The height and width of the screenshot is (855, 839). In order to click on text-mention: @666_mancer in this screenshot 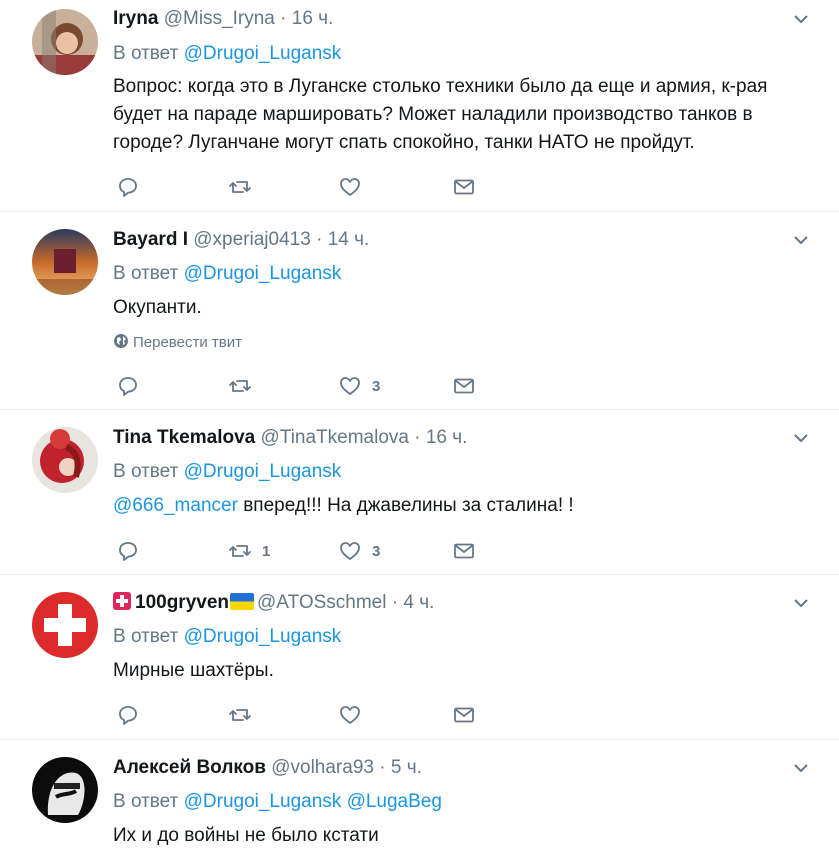, I will do `click(175, 505)`.